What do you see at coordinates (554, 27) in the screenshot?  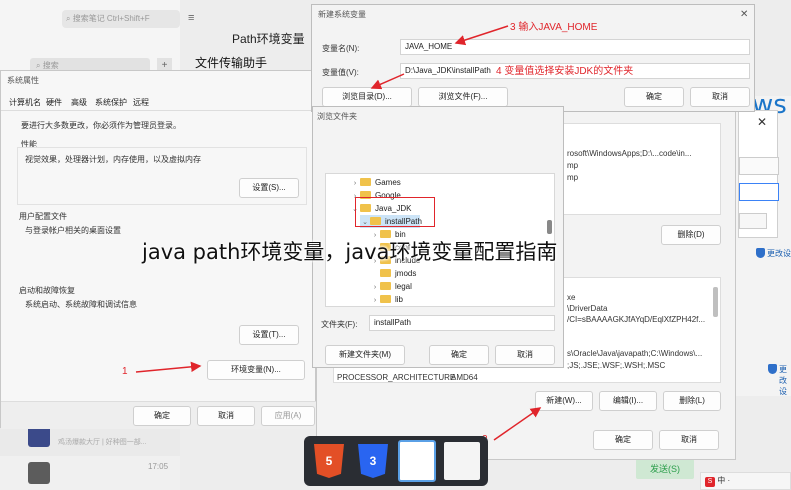 I see `annotation-step-3: 3 输入JAVA_HOME` at bounding box center [554, 27].